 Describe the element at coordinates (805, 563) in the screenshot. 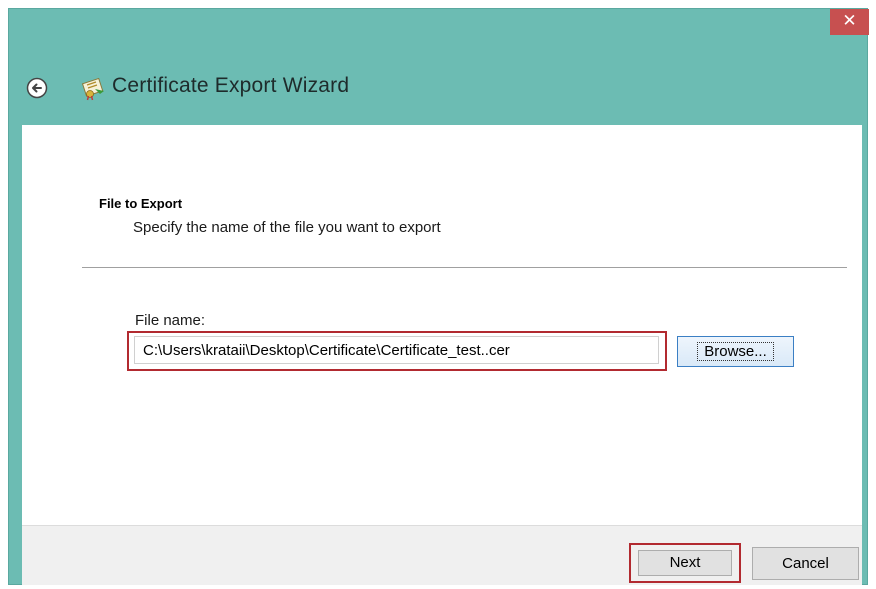

I see `cancel-button: Cancel` at that location.